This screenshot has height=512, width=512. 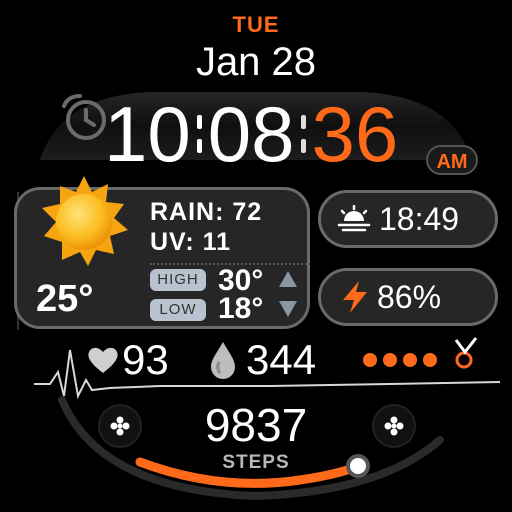 I want to click on low-temperature: 18°, so click(x=241, y=308).